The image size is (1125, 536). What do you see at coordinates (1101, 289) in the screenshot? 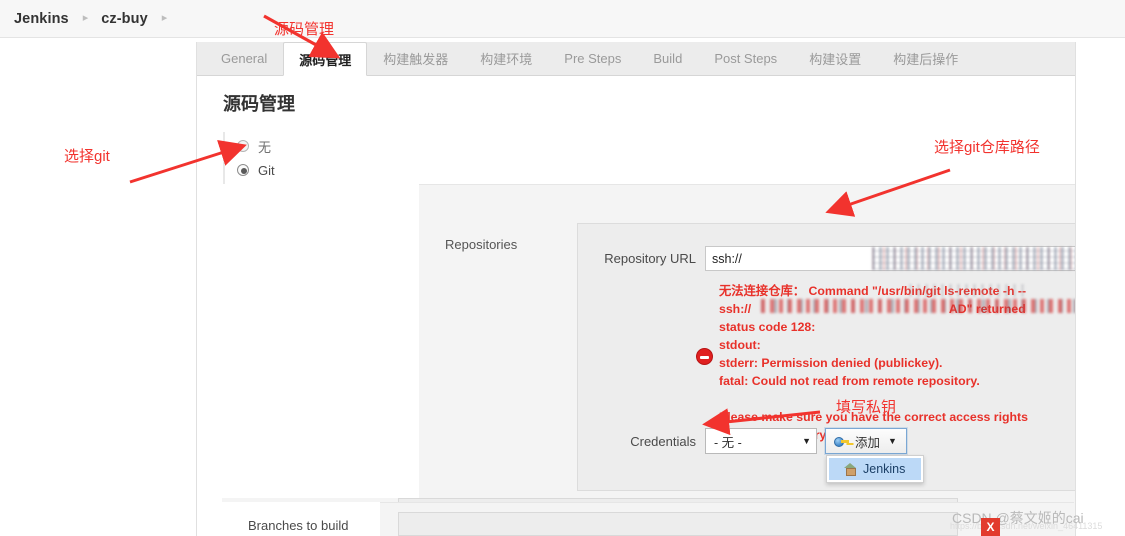
I see `right-gutter` at bounding box center [1101, 289].